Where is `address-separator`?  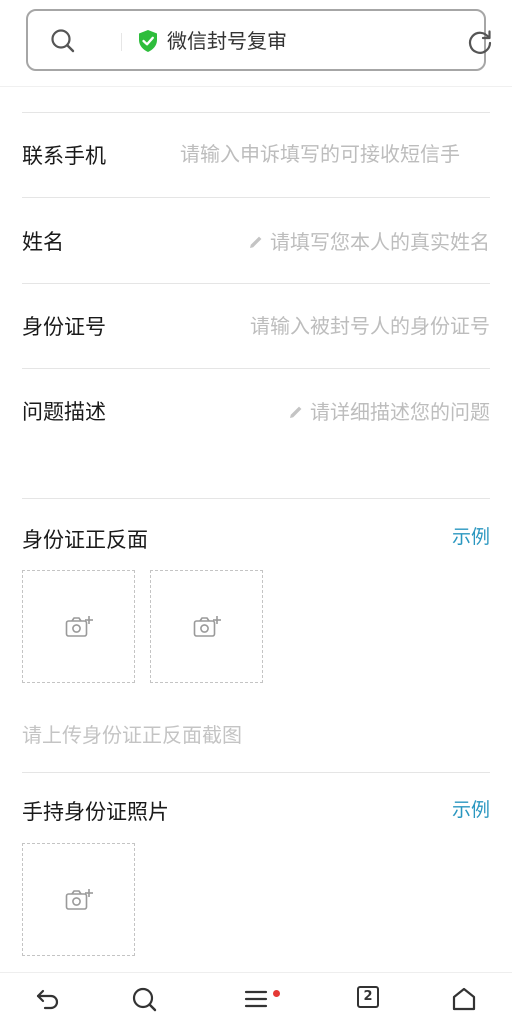 address-separator is located at coordinates (121, 42).